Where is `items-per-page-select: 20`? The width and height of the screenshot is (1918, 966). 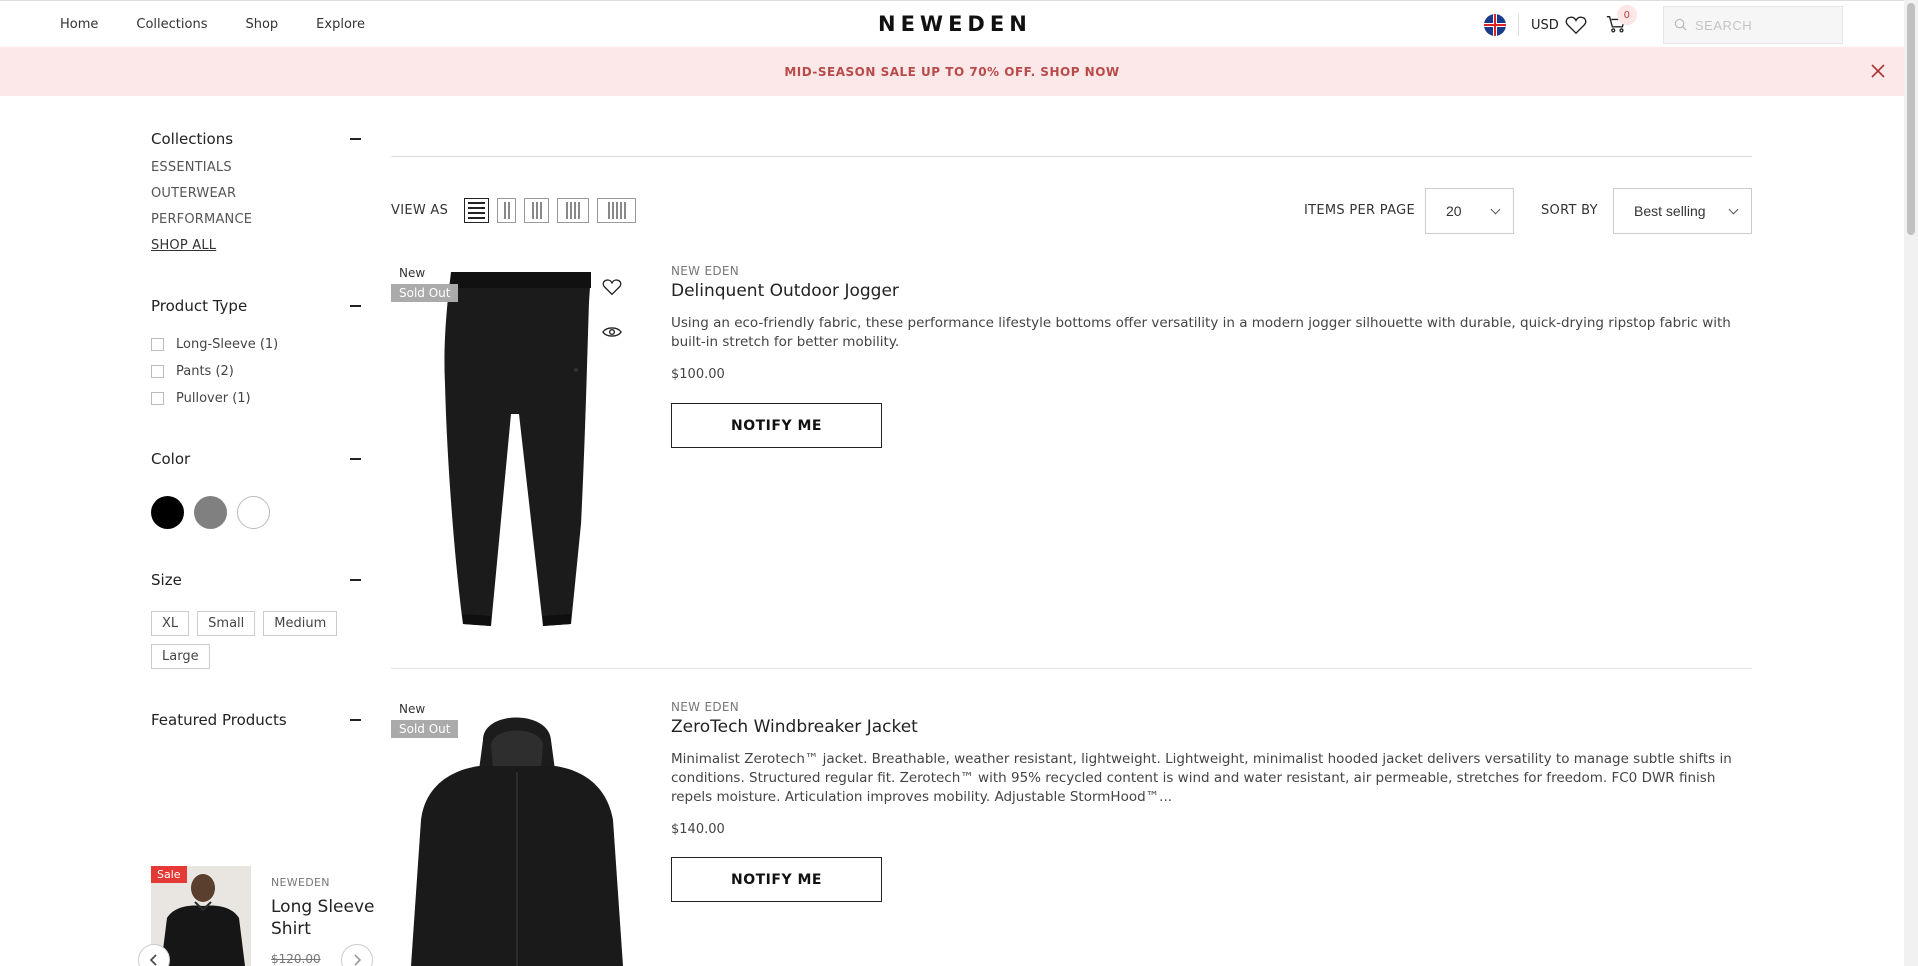
items-per-page-select: 20 is located at coordinates (1469, 211).